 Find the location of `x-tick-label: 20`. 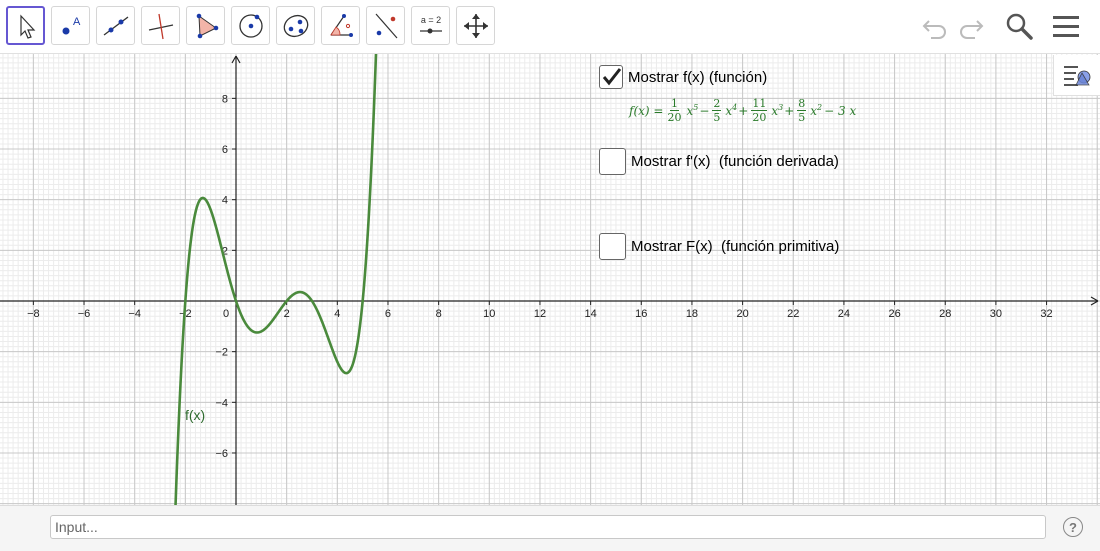

x-tick-label: 20 is located at coordinates (742, 314).